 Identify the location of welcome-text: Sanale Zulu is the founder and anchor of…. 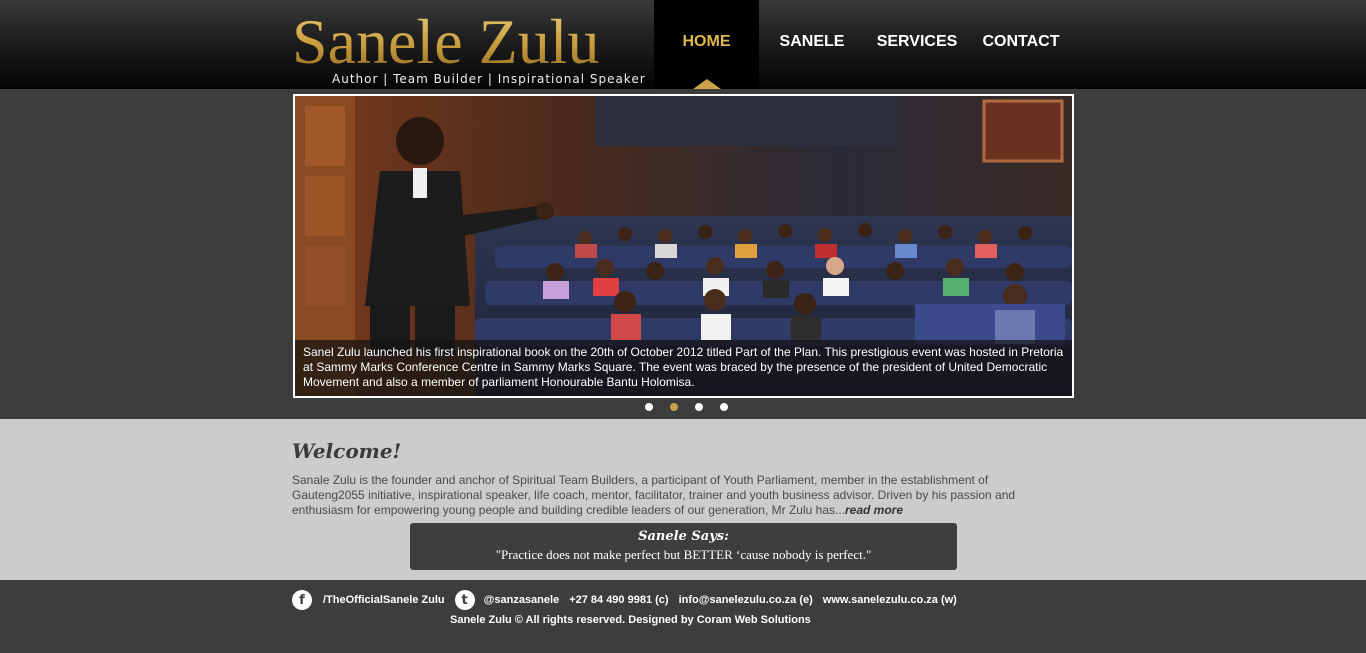
(672, 495).